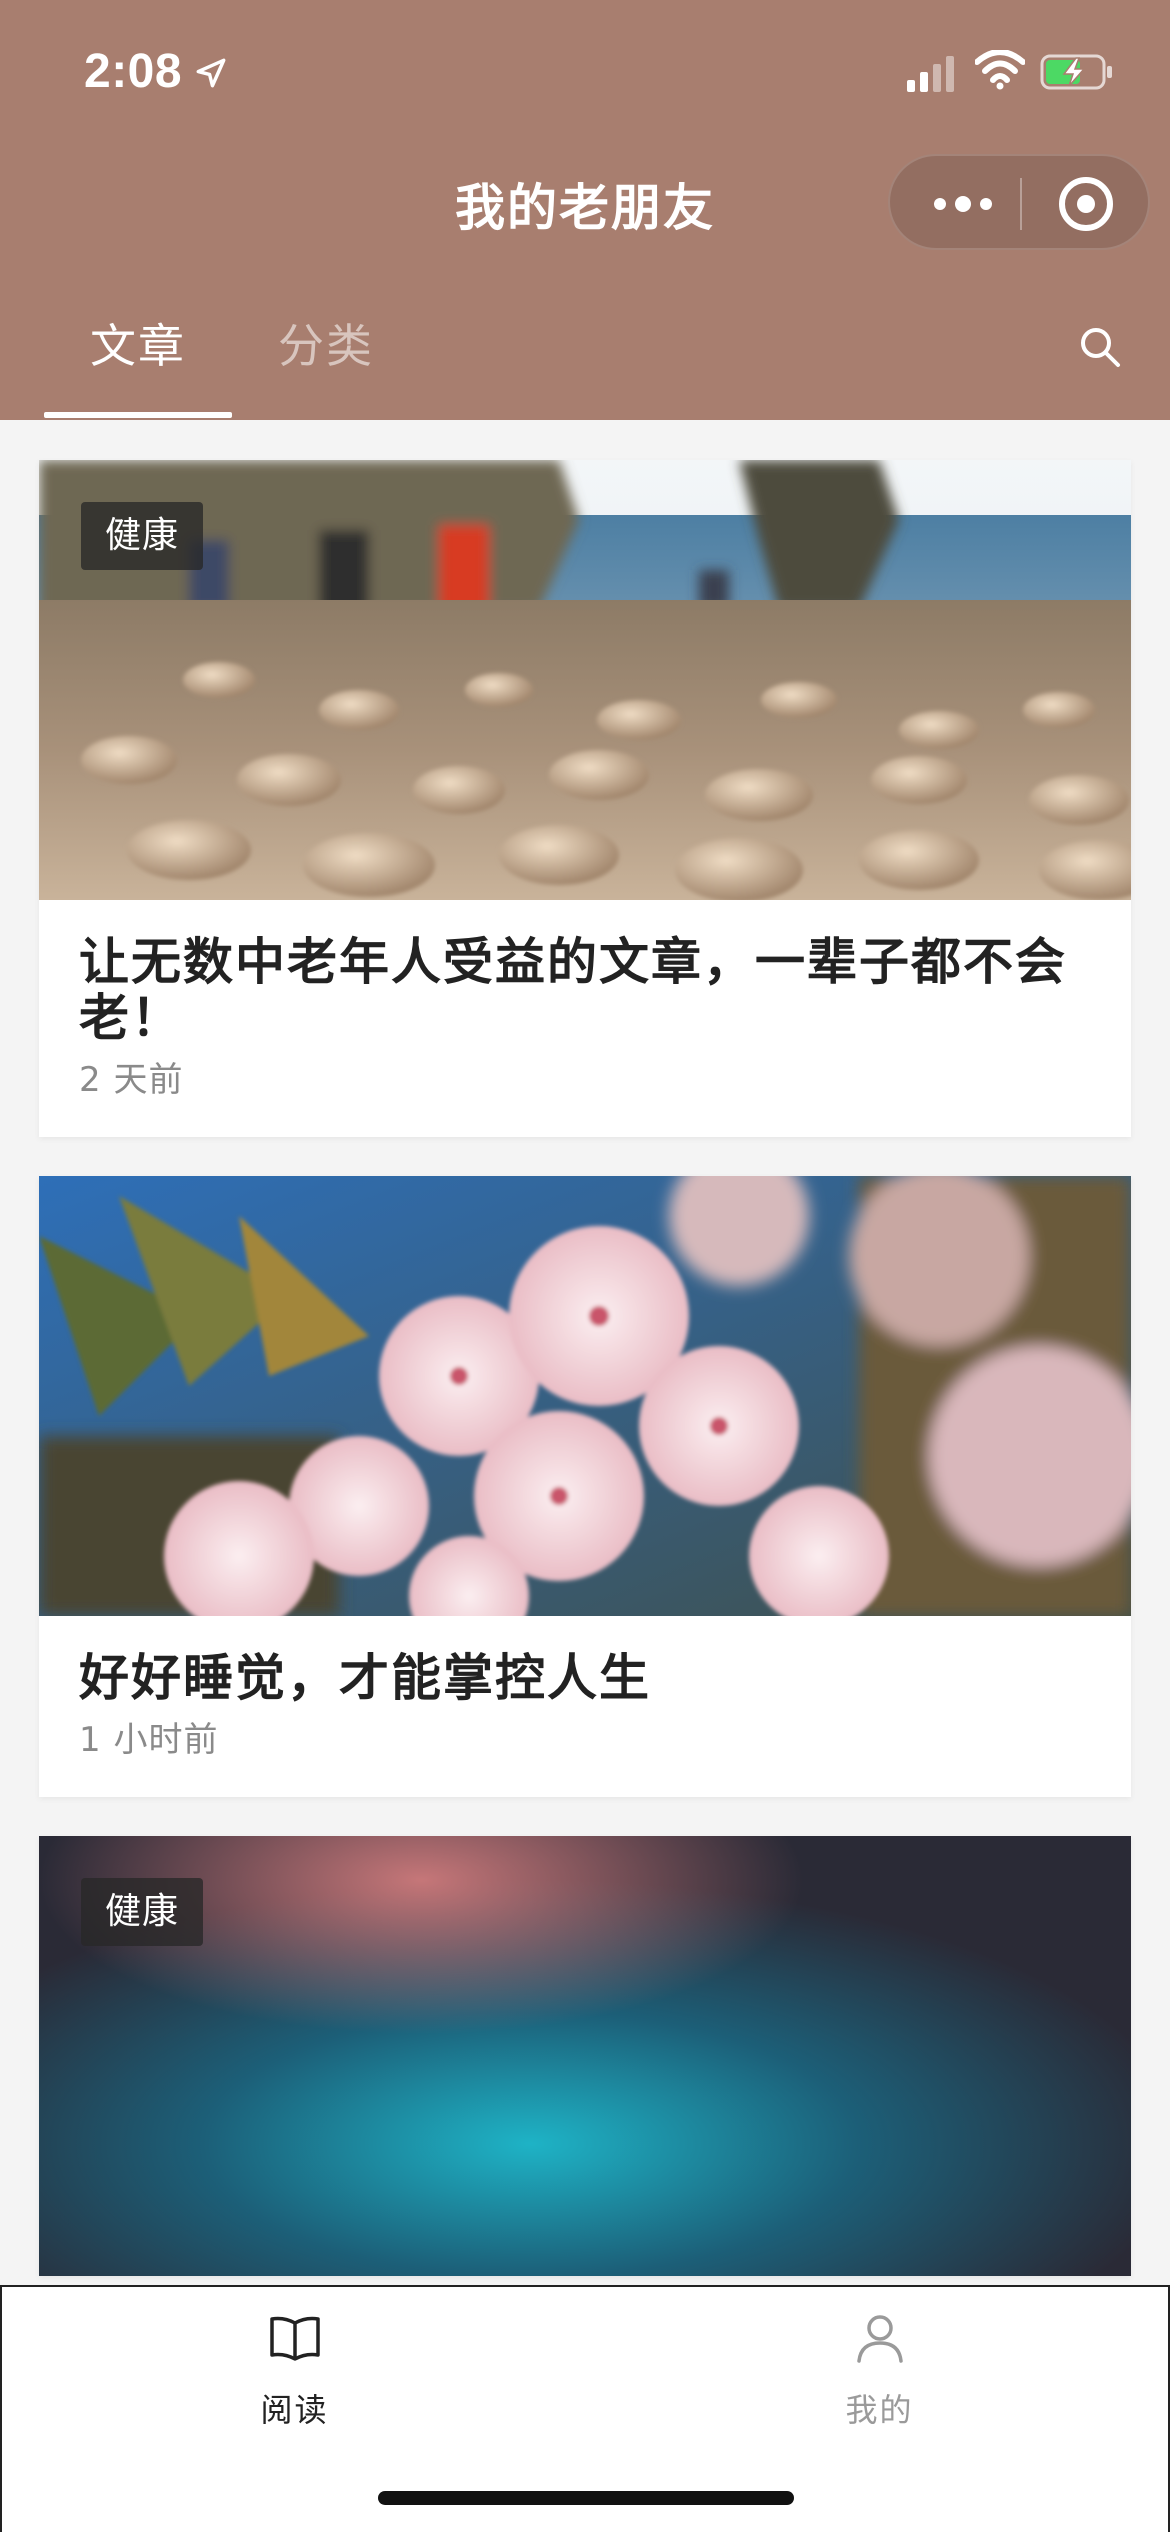 The image size is (1170, 2532). Describe the element at coordinates (294, 2362) in the screenshot. I see `tabbar-item-read: 阅读` at that location.